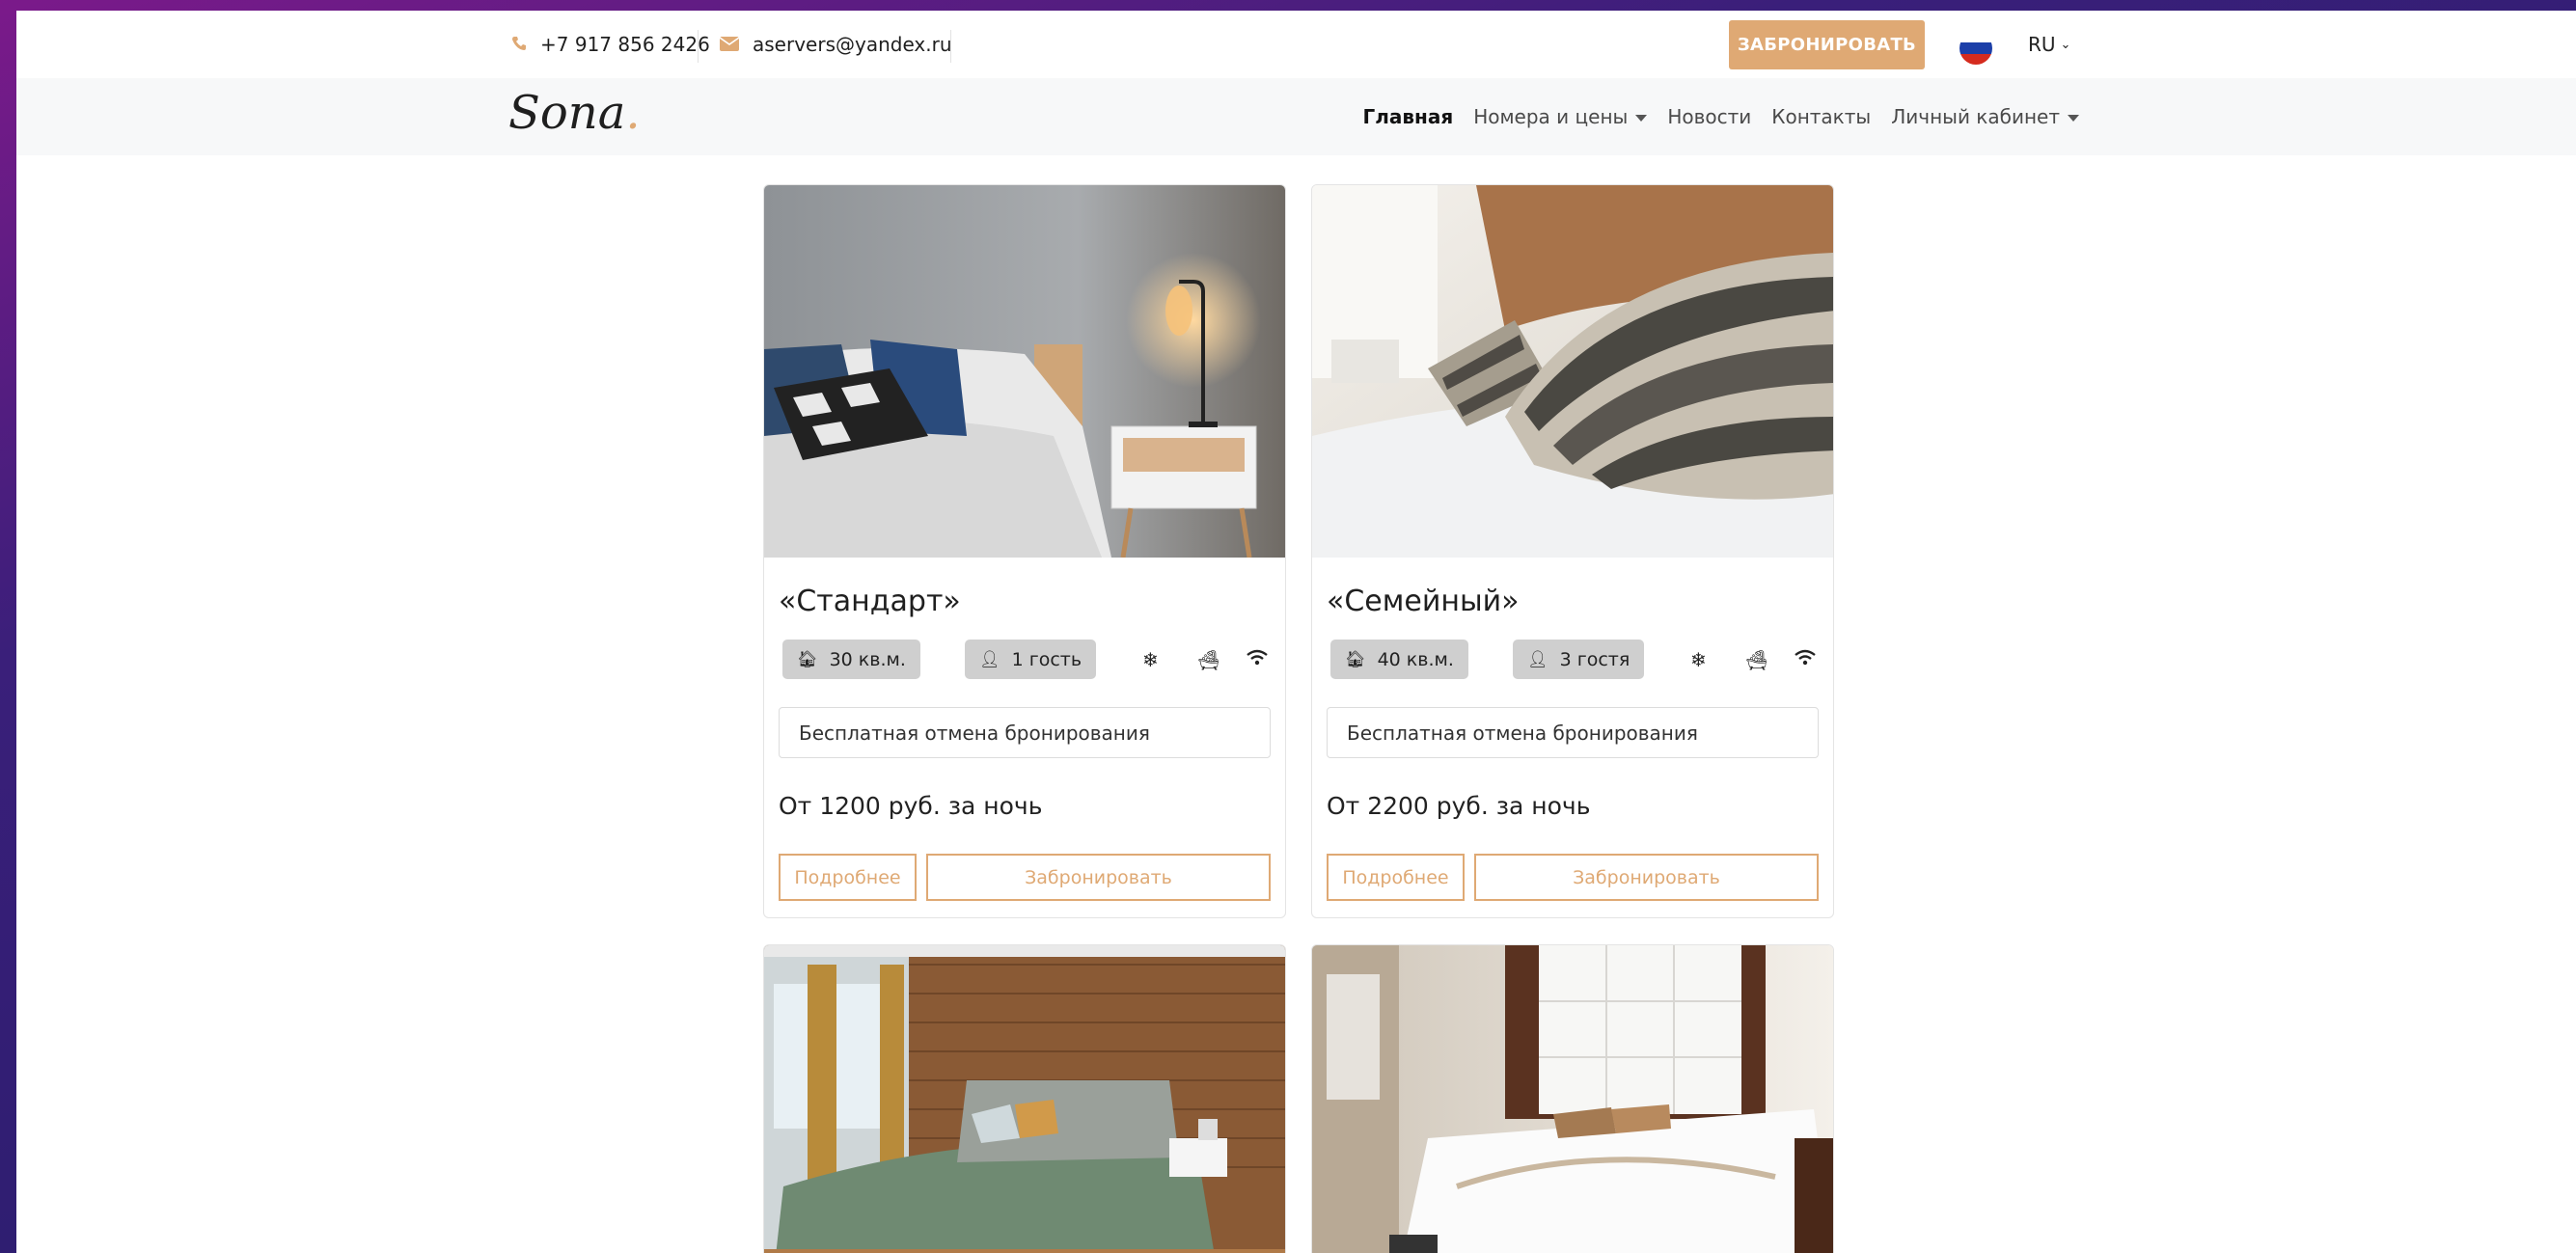 Image resolution: width=2576 pixels, height=1253 pixels. I want to click on language-selector: RU ⌄, so click(2049, 44).